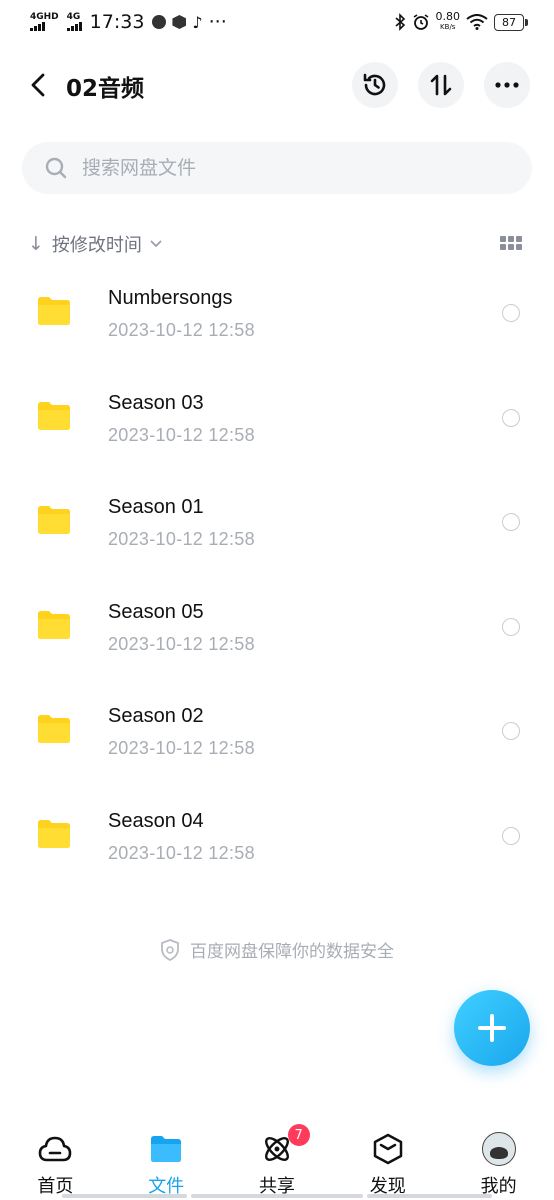  Describe the element at coordinates (73, 17) in the screenshot. I see `signal-2-label: 4G` at that location.